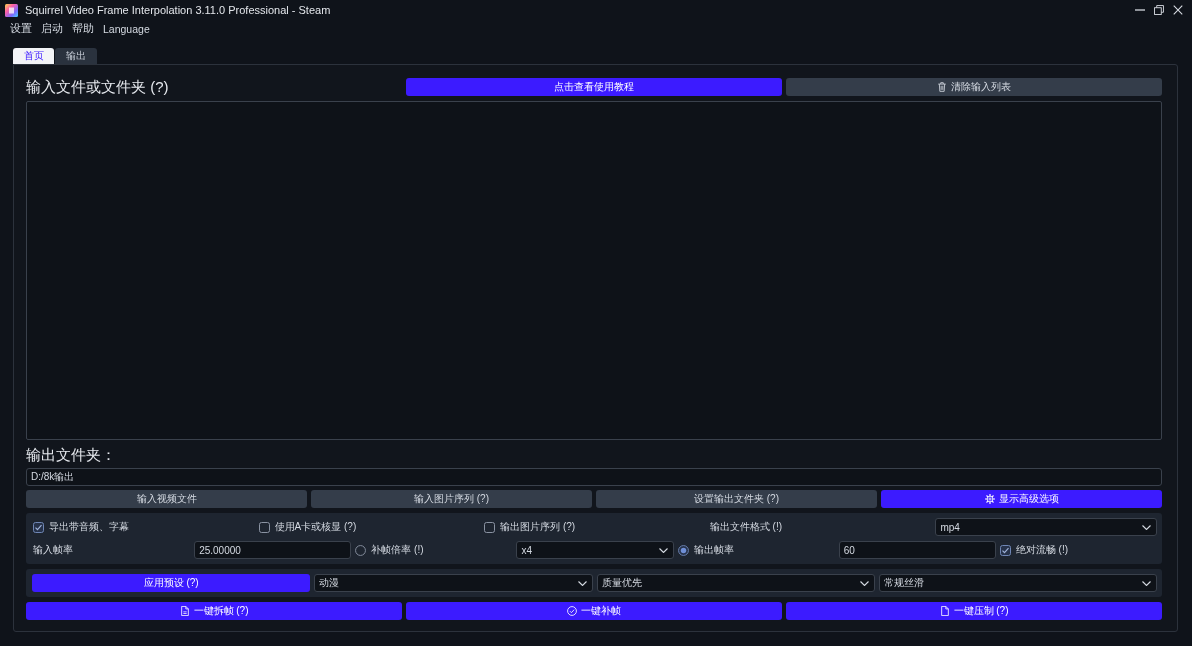  I want to click on menu-item: 启动, so click(52, 29).